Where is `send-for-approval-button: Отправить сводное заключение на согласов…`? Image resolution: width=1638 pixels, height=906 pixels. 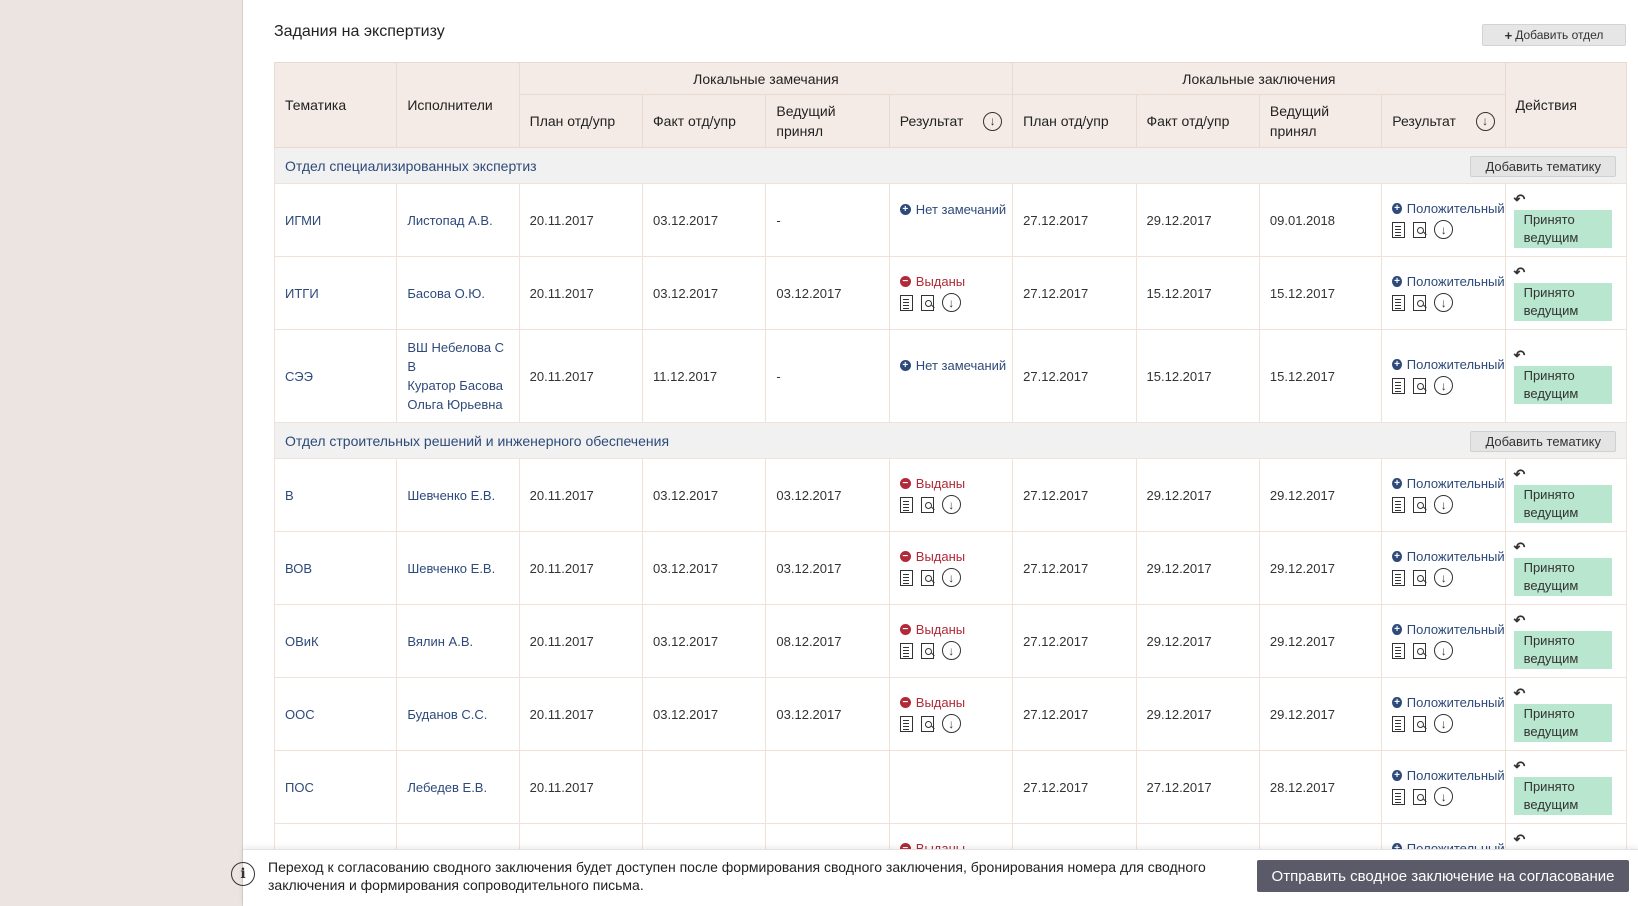
send-for-approval-button: Отправить сводное заключение на согласов… is located at coordinates (1443, 876).